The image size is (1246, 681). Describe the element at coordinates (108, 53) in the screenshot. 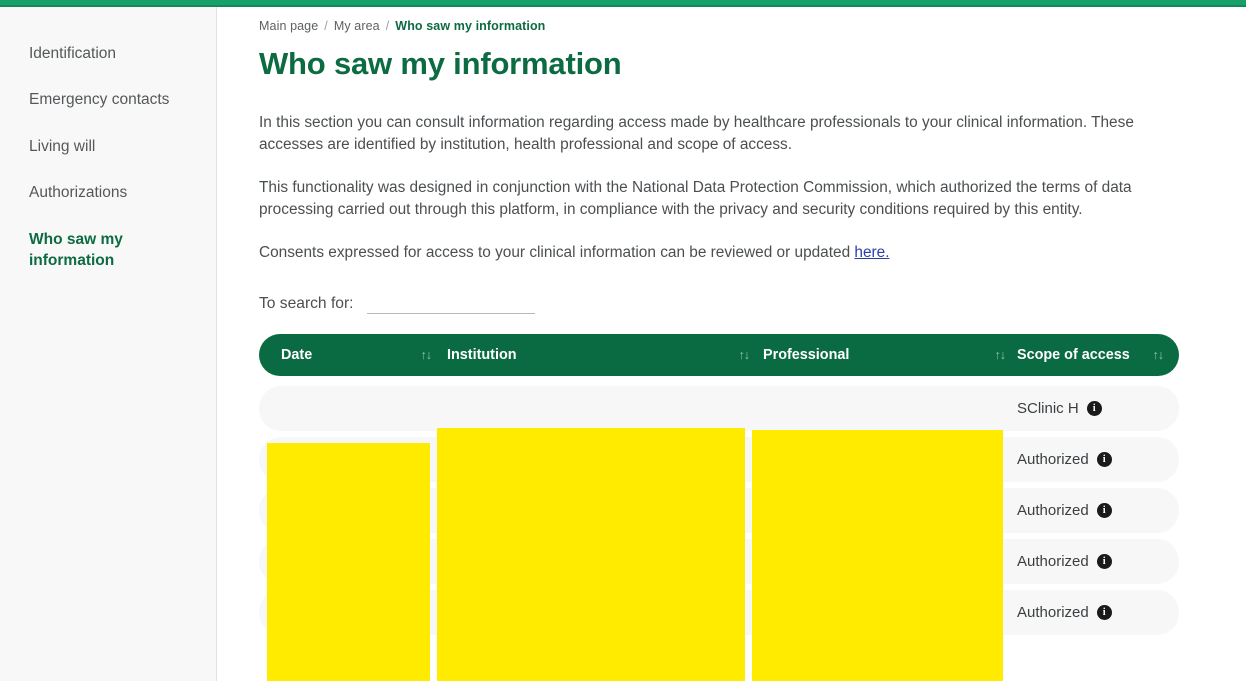

I see `sidebar-item-identification: Identification` at that location.